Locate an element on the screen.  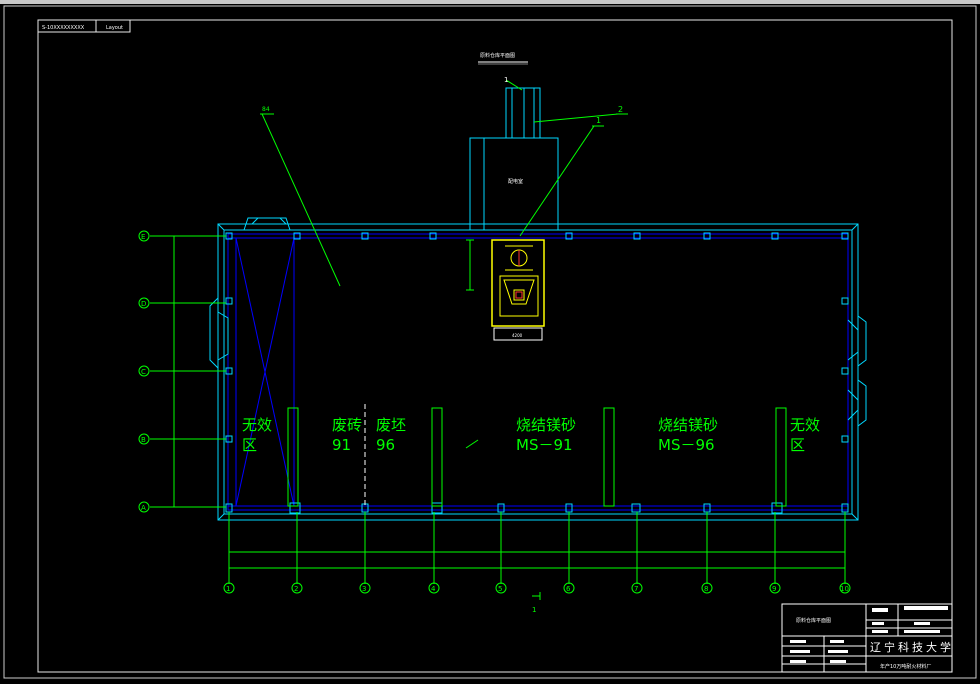
col-label-5: 5 is located at coordinates (500, 589).